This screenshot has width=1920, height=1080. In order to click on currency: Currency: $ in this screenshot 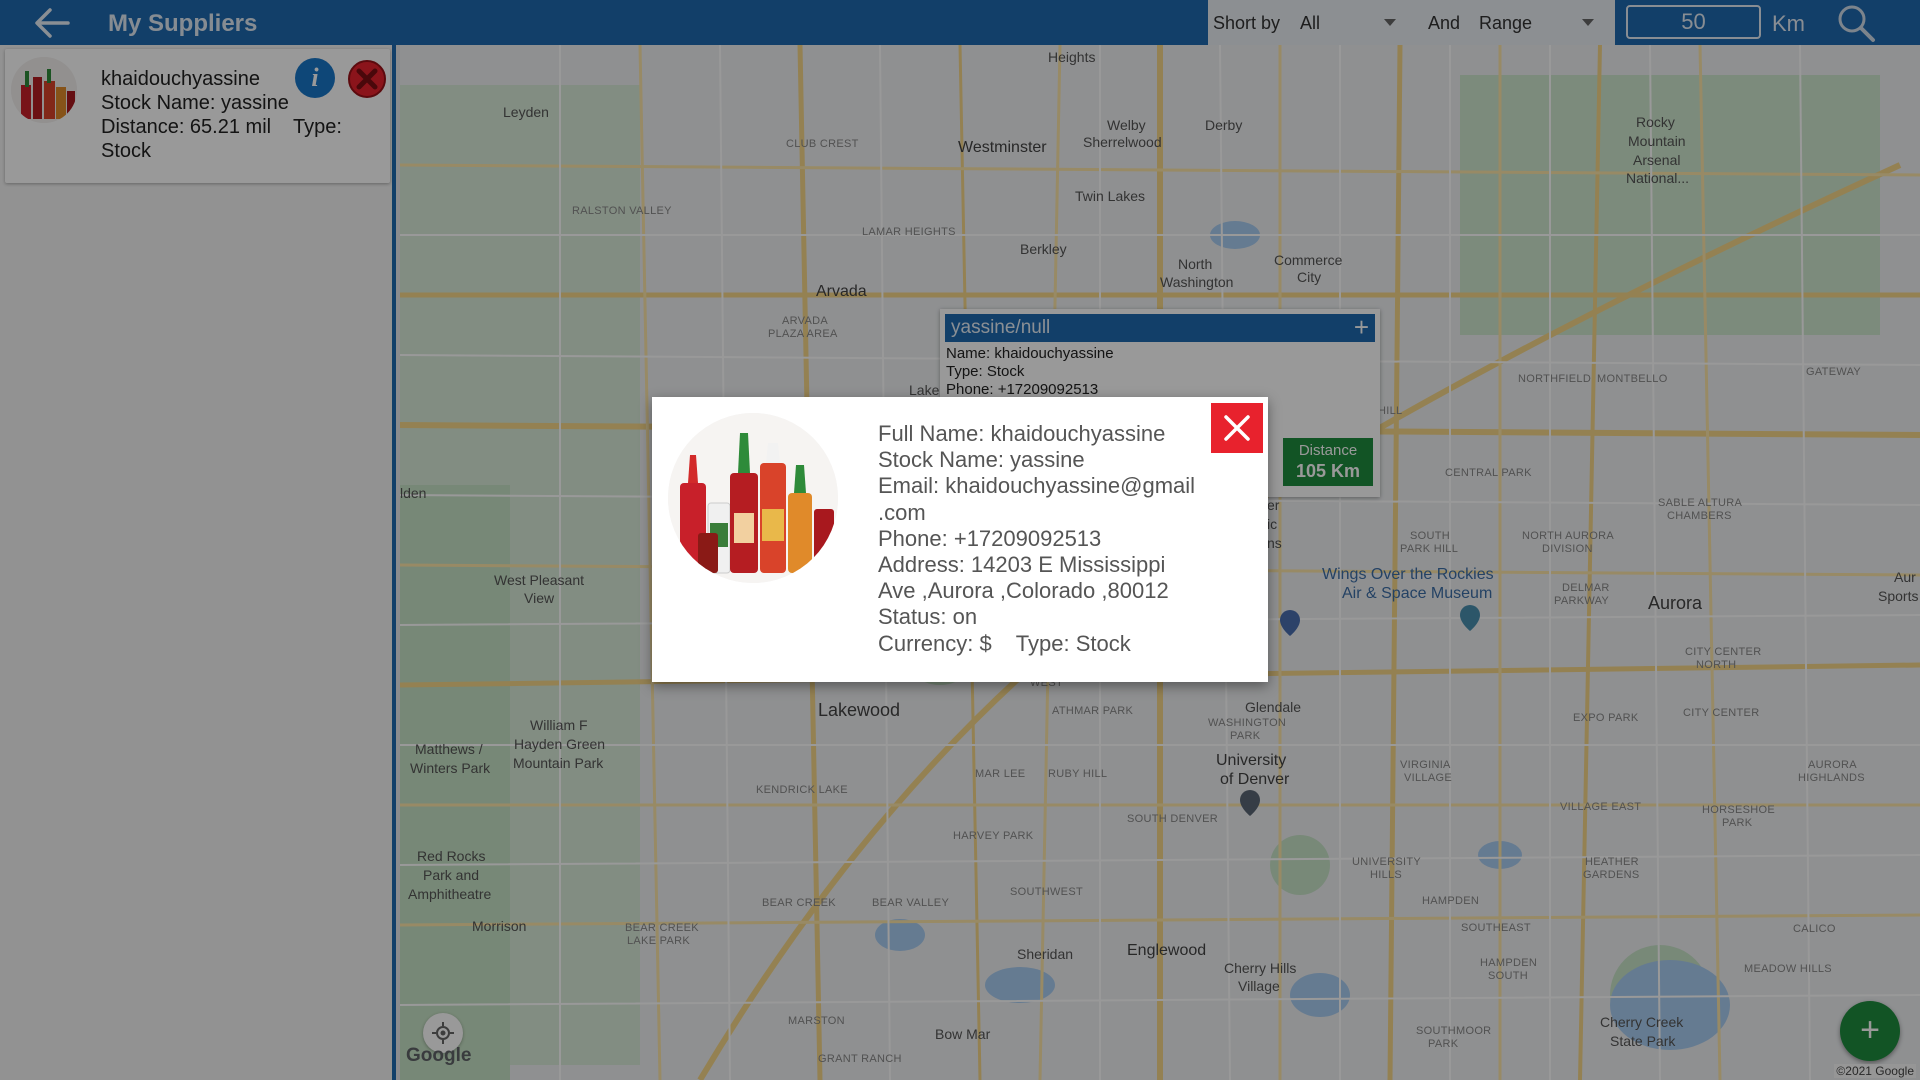, I will do `click(935, 643)`.